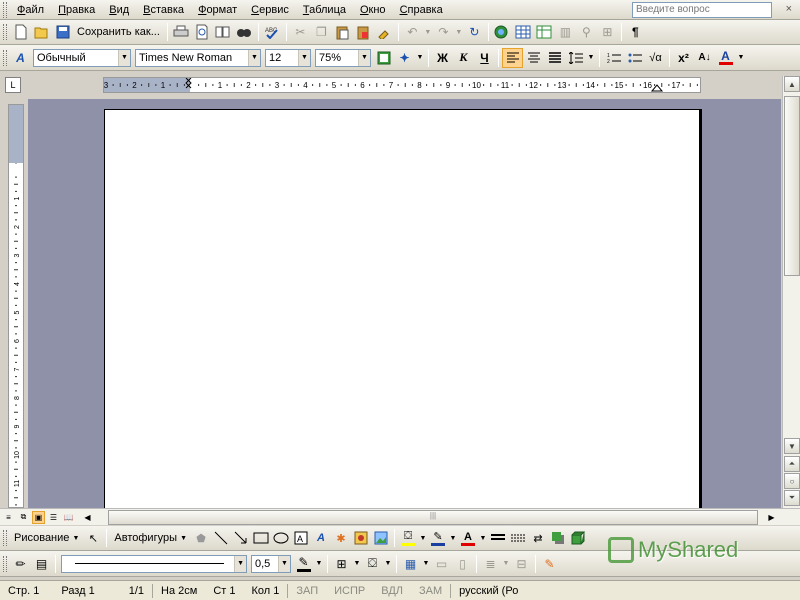 The width and height of the screenshot is (800, 600). I want to click on menu-insert: Вставка, so click(163, 10).